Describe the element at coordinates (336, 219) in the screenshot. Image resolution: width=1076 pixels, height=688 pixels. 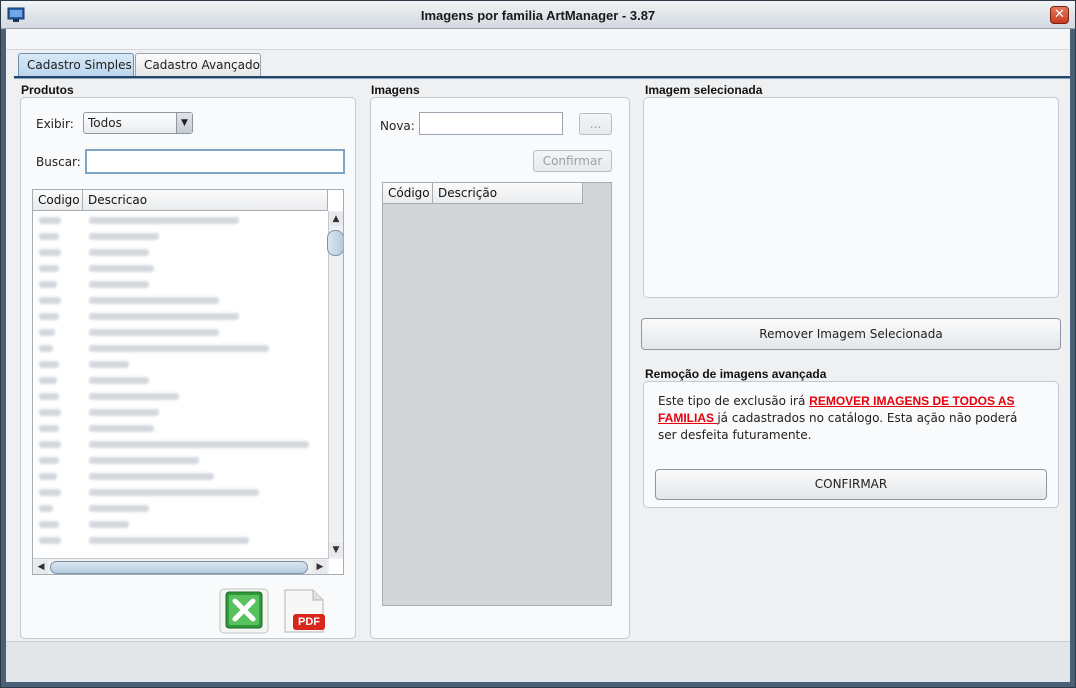
I see `scroll-up-icon: ▲` at that location.